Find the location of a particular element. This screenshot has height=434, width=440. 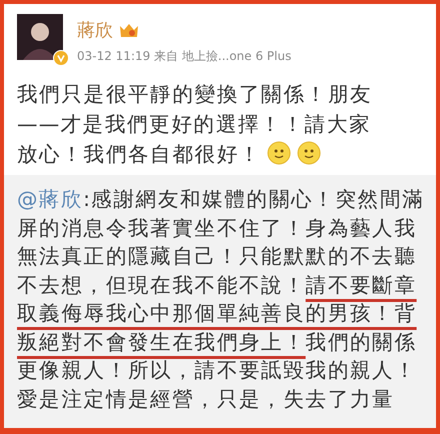

post-meta: 03-12 11:19 来自 地上撿...one 6 Plus is located at coordinates (184, 56).